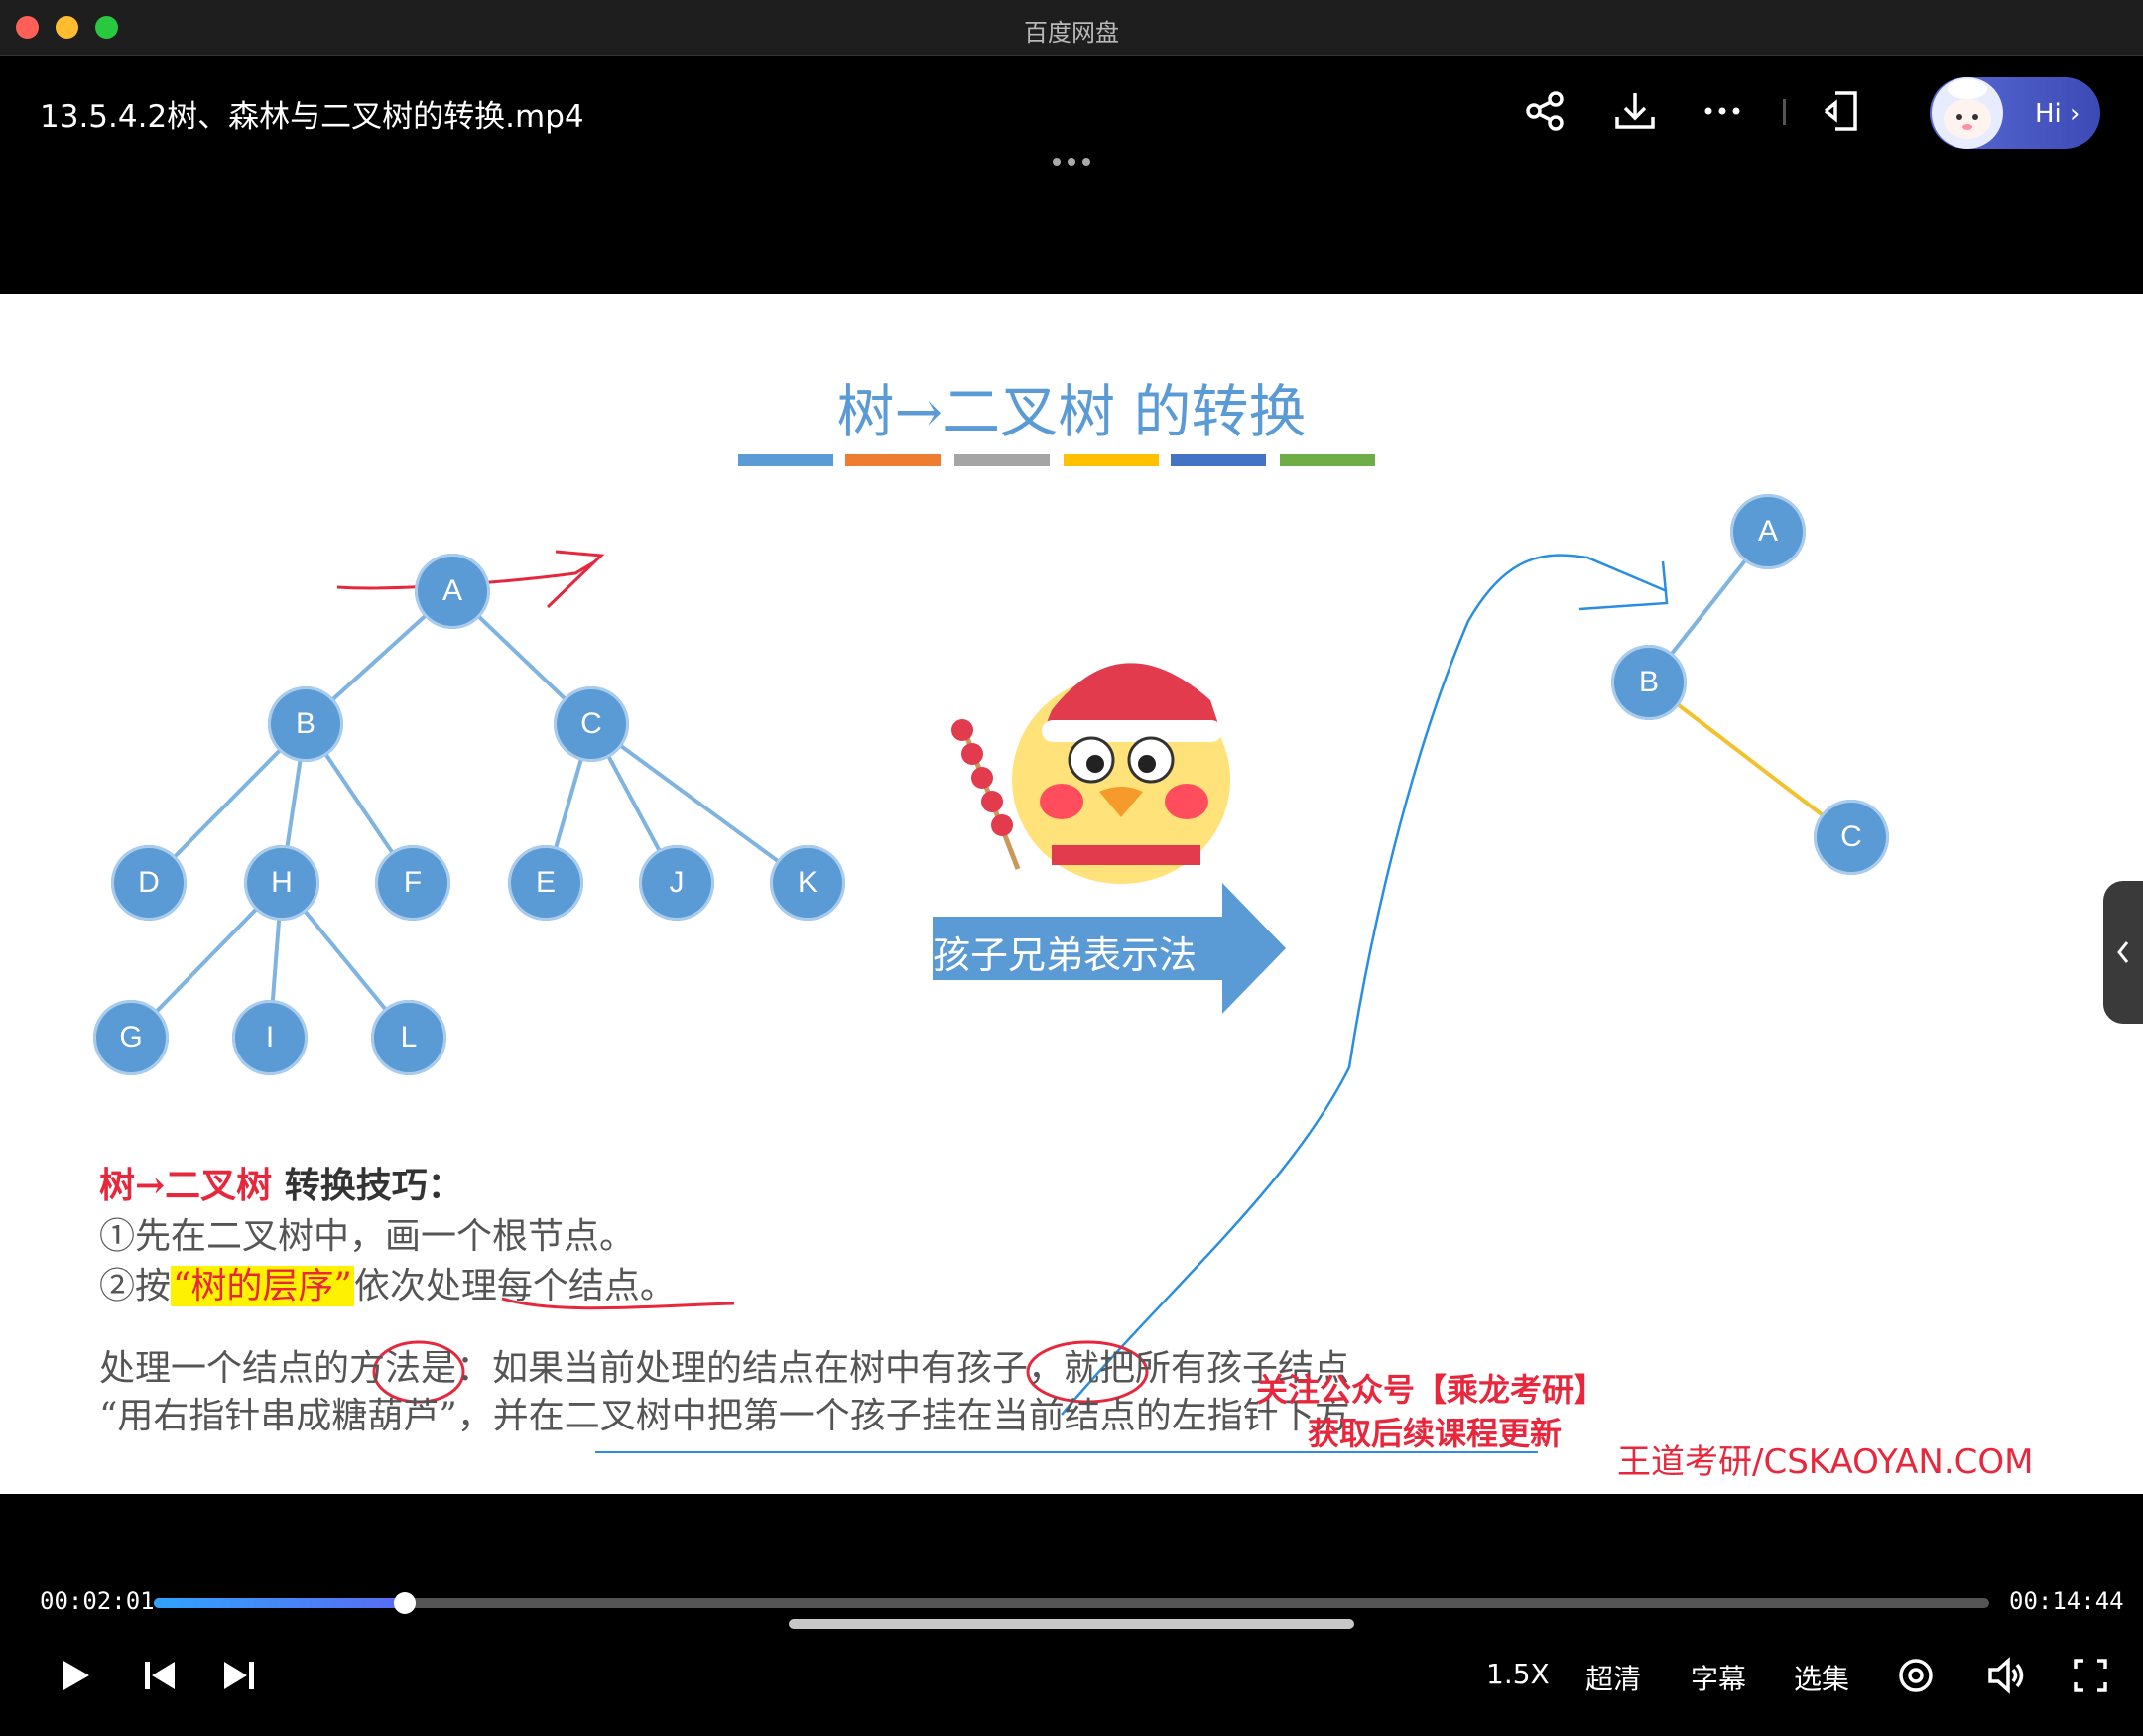  Describe the element at coordinates (1071, 1603) in the screenshot. I see `progress-bar` at that location.